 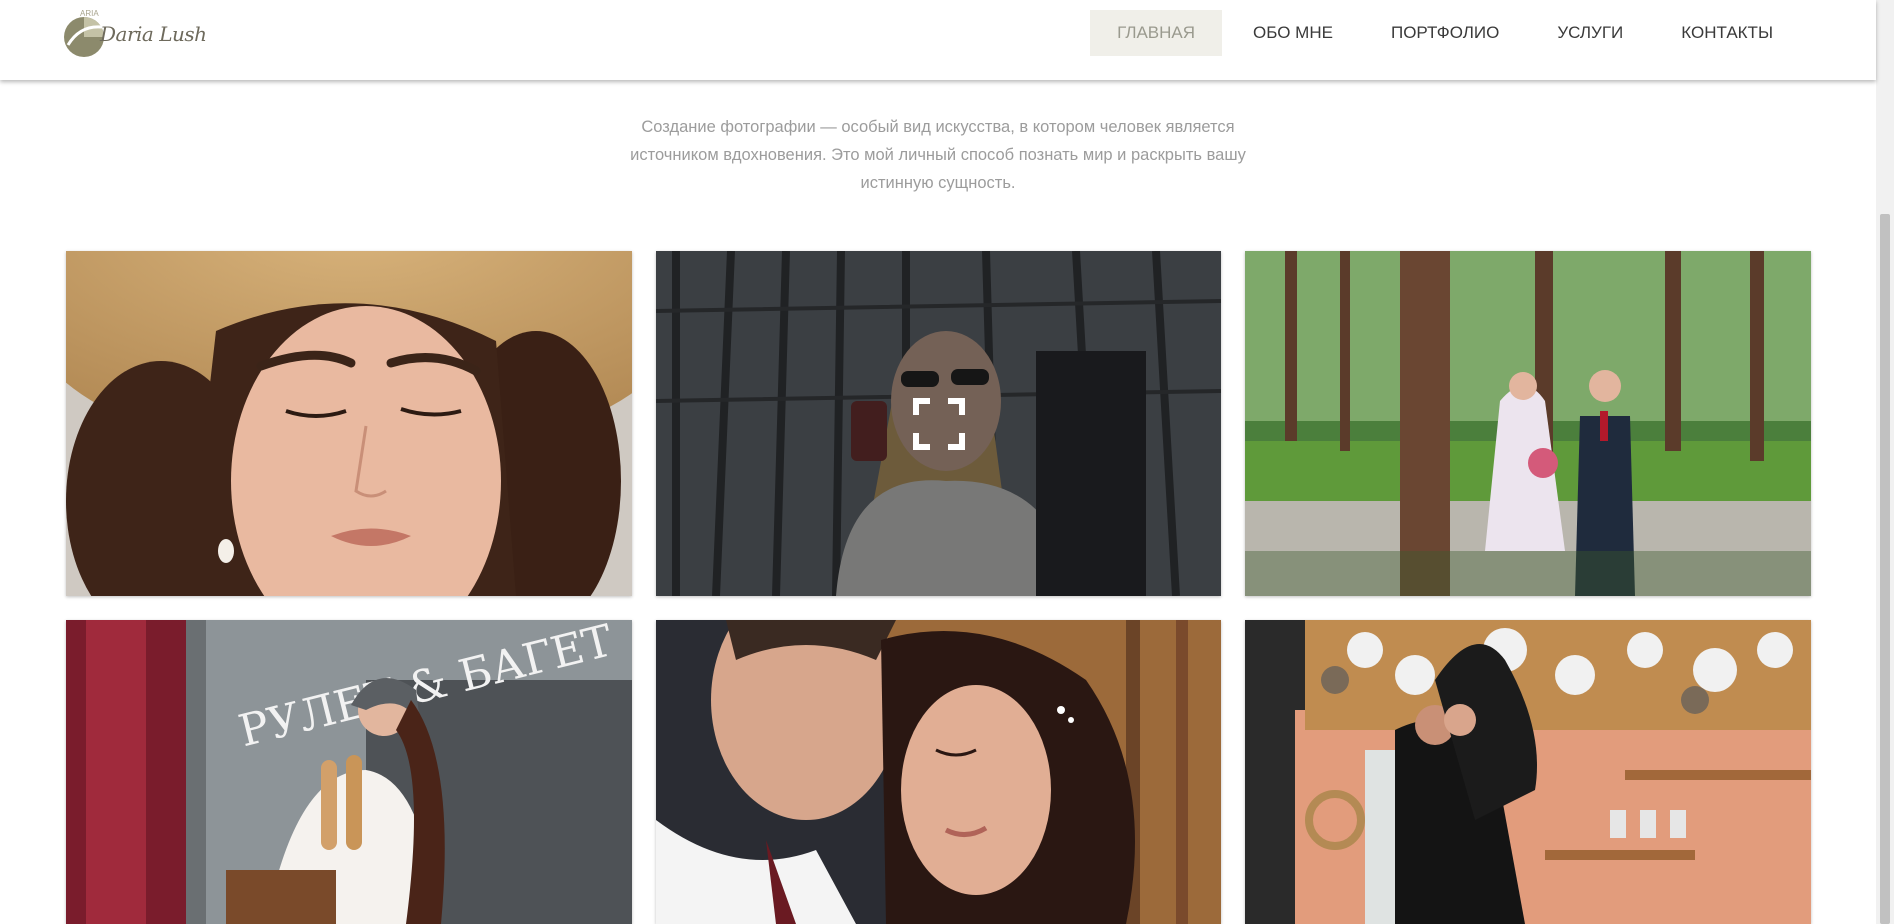 I want to click on photo-woman-straw-hat, so click(x=349, y=423).